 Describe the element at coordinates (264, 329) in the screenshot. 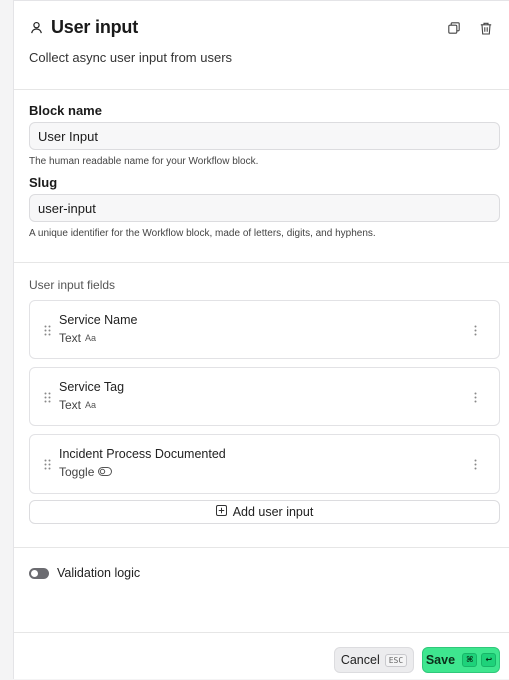

I see `user-input-field-card: Service Name Text Aa` at that location.